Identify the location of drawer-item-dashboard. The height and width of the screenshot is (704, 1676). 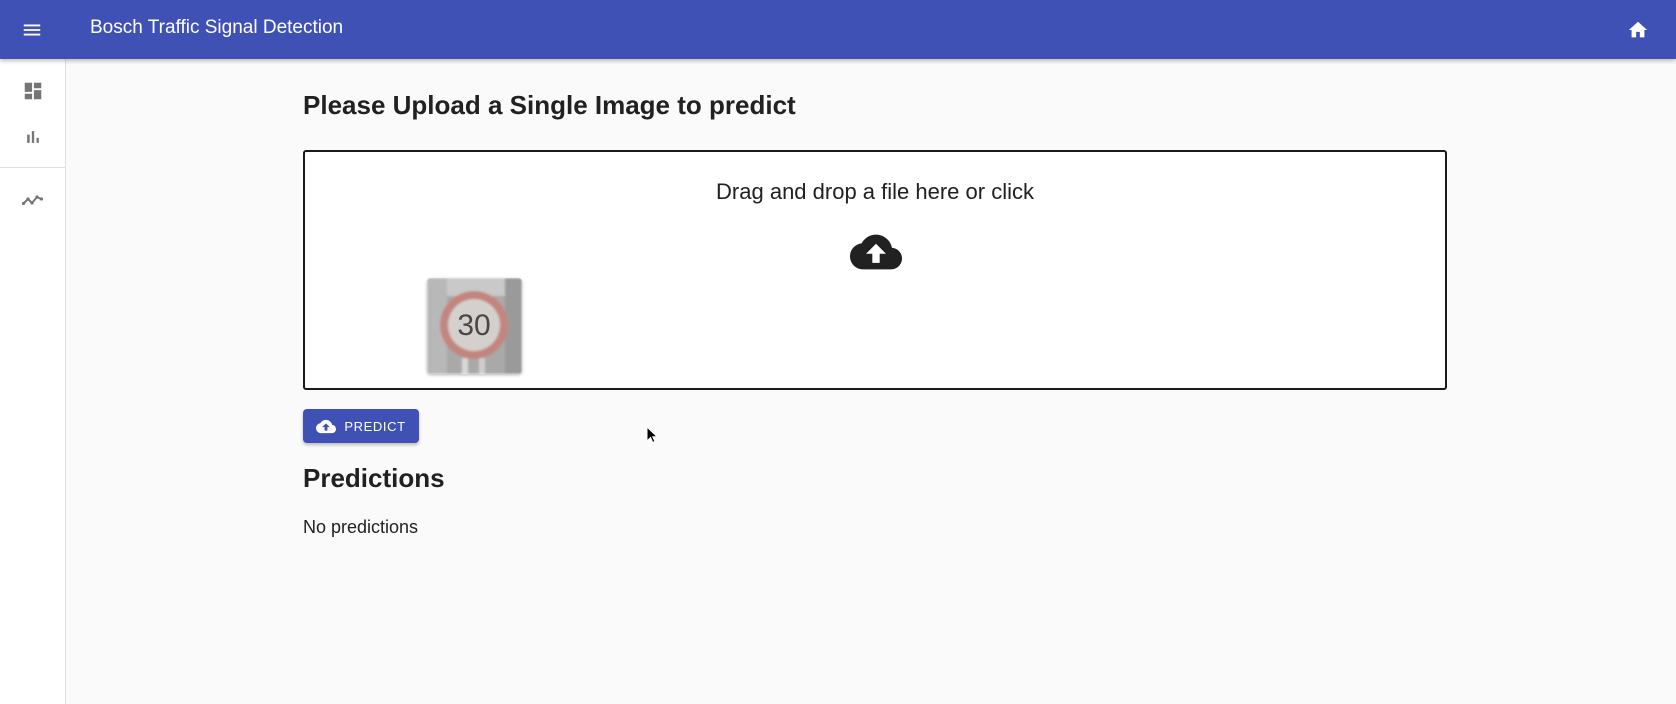
(32, 91).